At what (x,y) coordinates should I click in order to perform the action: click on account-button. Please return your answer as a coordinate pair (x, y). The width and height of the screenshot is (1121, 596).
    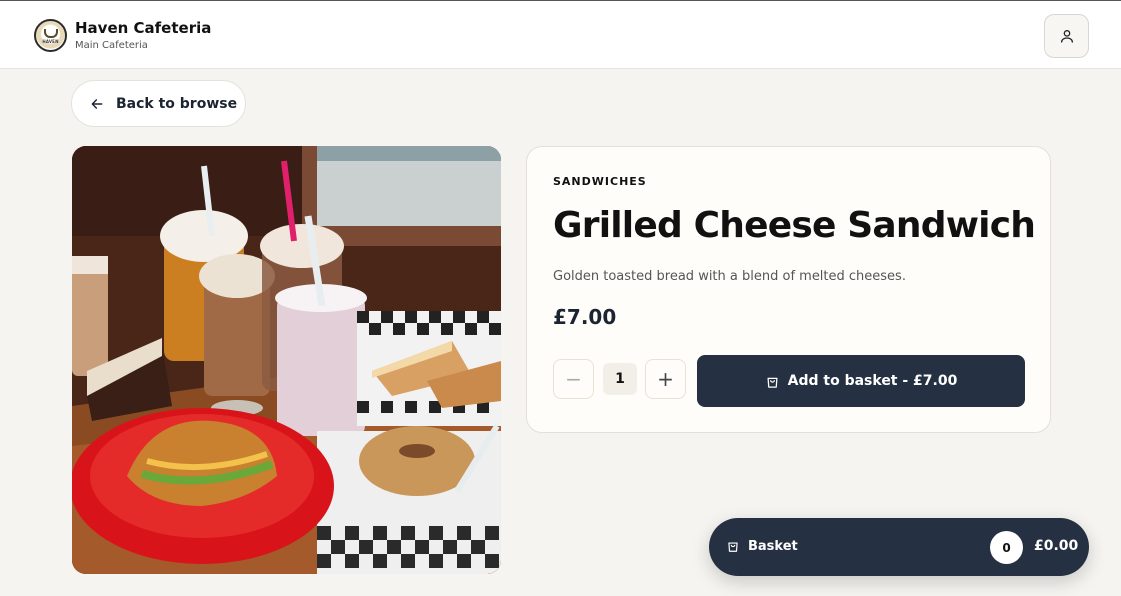
    Looking at the image, I should click on (1066, 36).